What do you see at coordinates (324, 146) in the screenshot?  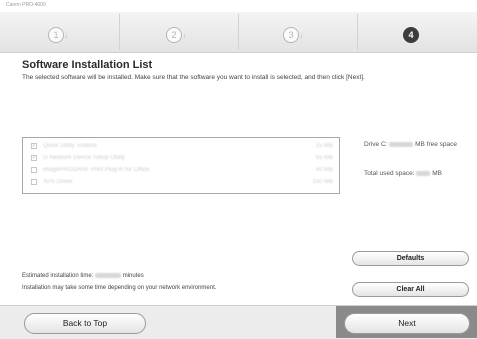 I see `software-size: 25 MB` at bounding box center [324, 146].